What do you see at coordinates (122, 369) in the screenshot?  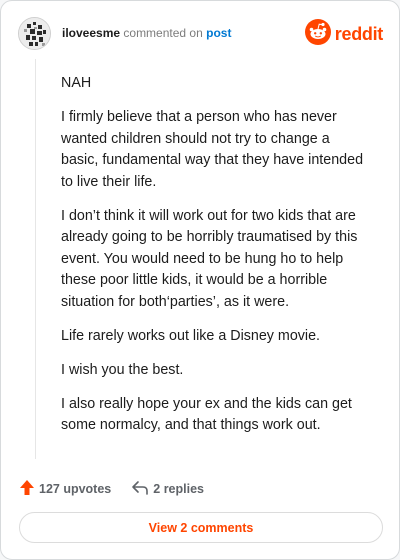 I see `comment-paragraph: I wish you the best.` at bounding box center [122, 369].